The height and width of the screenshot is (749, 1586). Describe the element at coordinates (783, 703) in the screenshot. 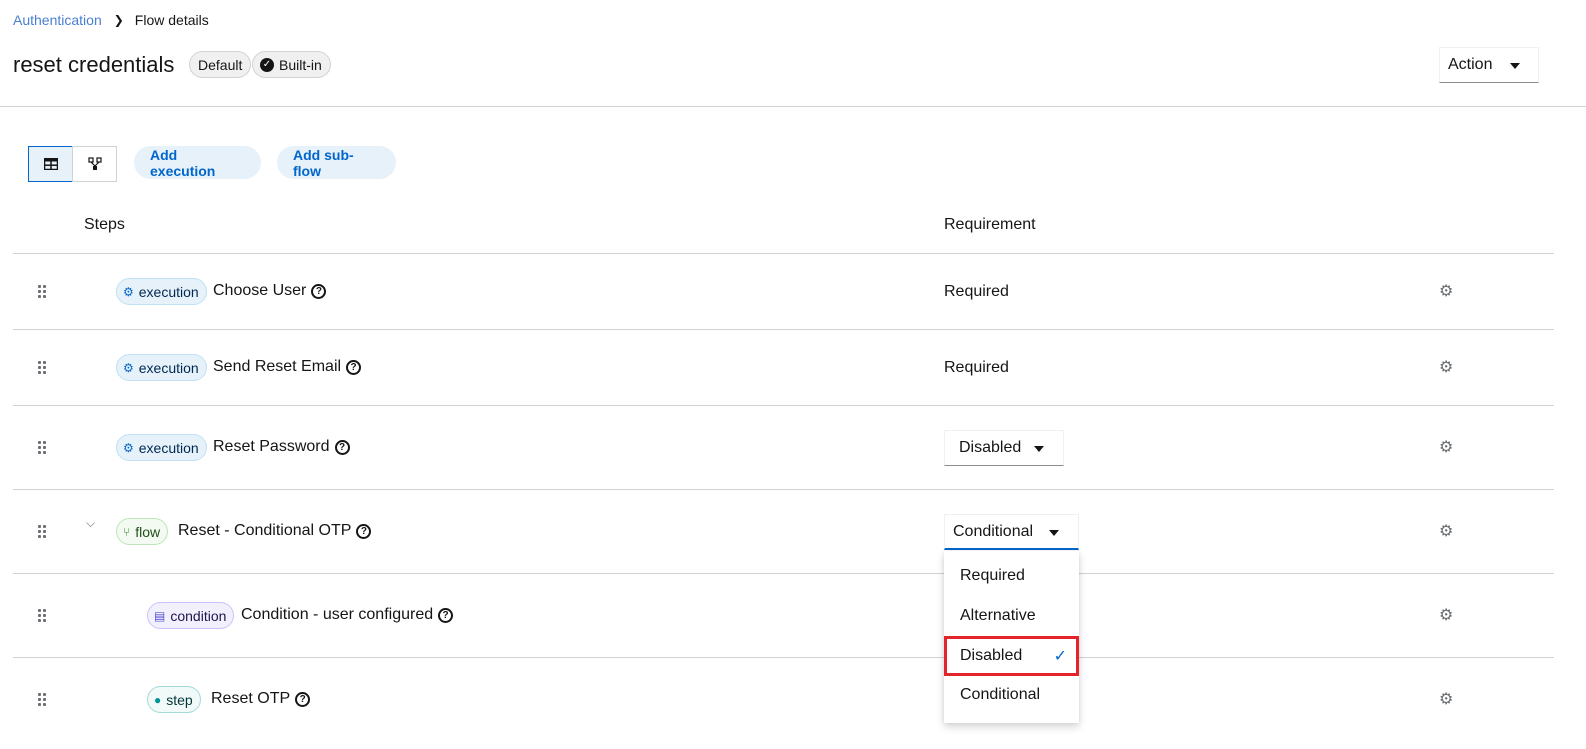

I see `table-row: ● step Reset OTP ? ⚙` at that location.